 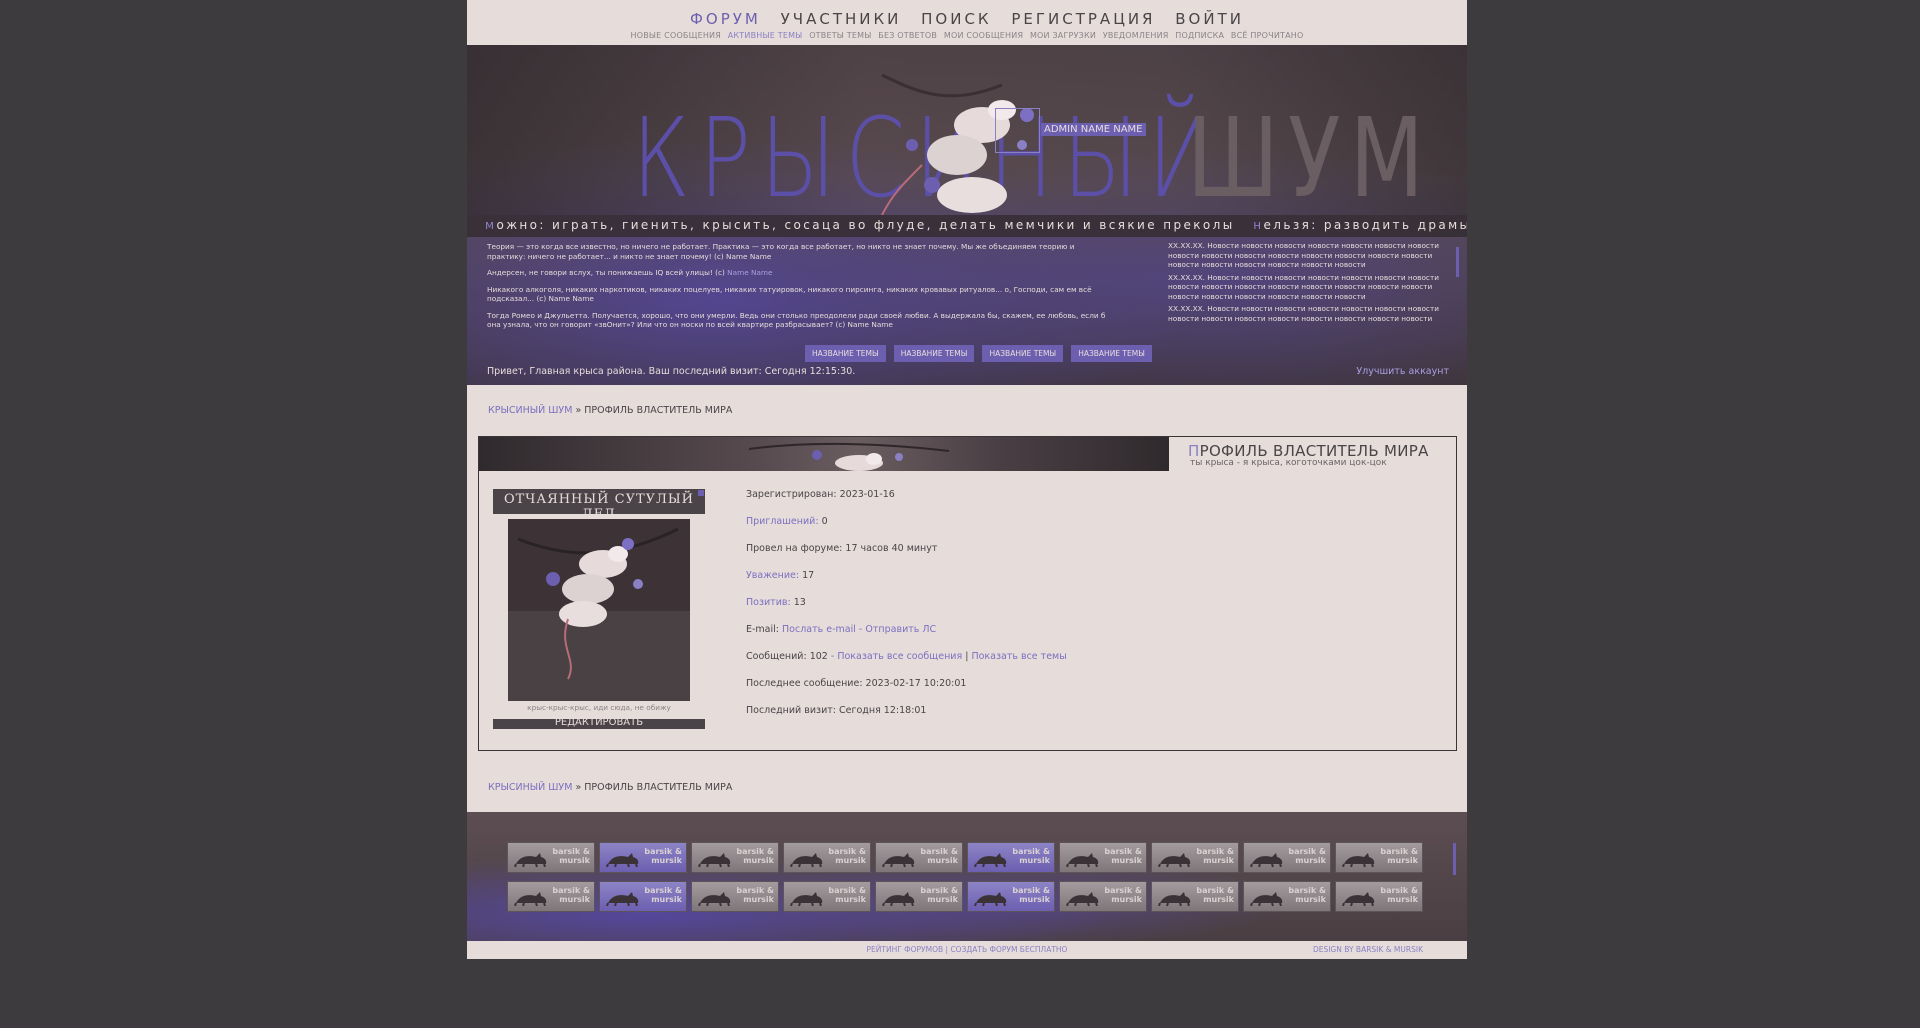 I want to click on avatar, so click(x=599, y=610).